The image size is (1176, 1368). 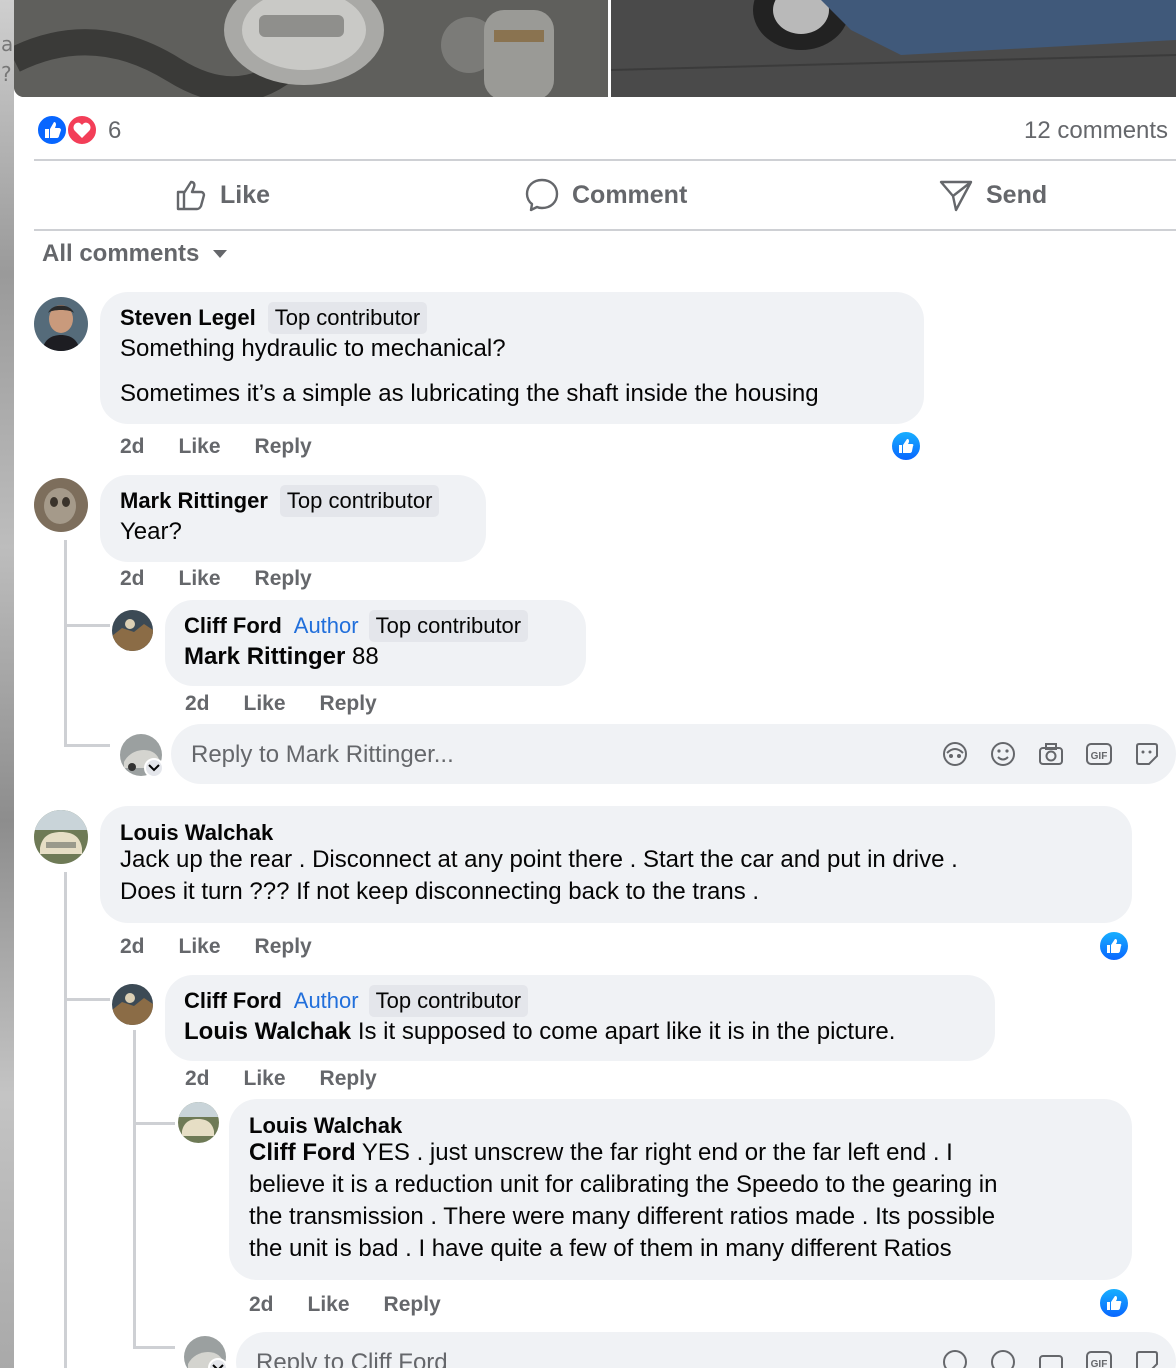 What do you see at coordinates (191, 195) in the screenshot?
I see `thumb-up-outline-icon` at bounding box center [191, 195].